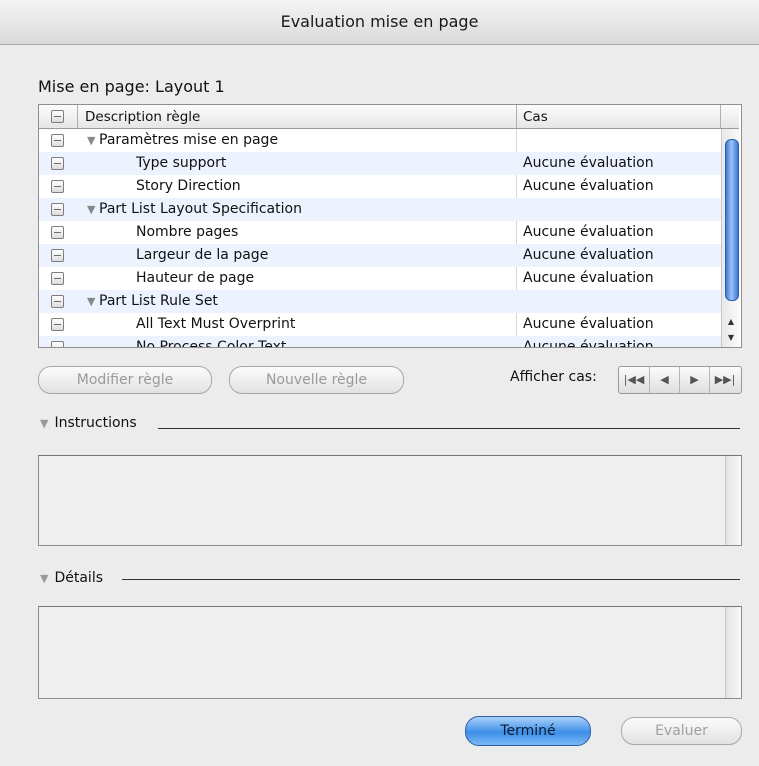 This screenshot has width=759, height=766. What do you see at coordinates (95, 423) in the screenshot?
I see `instructions-label: Instructions` at bounding box center [95, 423].